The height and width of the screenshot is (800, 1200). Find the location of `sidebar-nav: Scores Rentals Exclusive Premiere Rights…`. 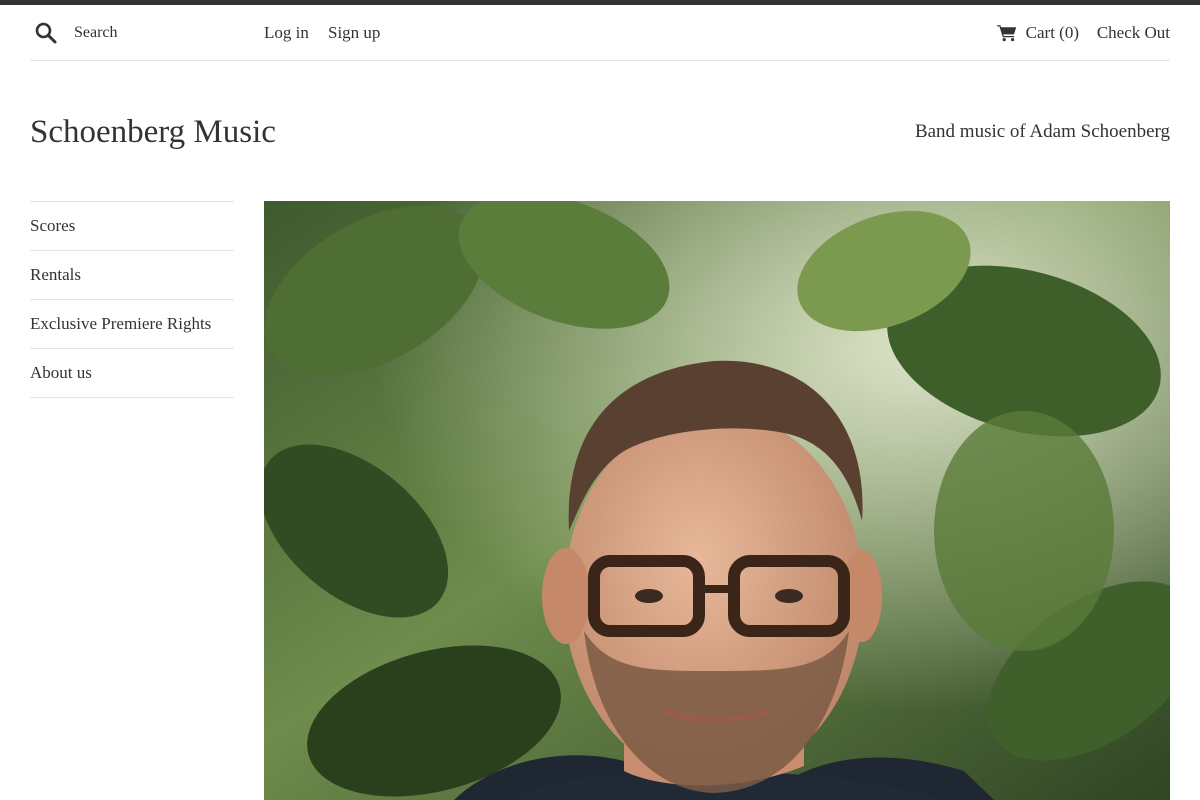

sidebar-nav: Scores Rentals Exclusive Premiere Rights… is located at coordinates (132, 299).